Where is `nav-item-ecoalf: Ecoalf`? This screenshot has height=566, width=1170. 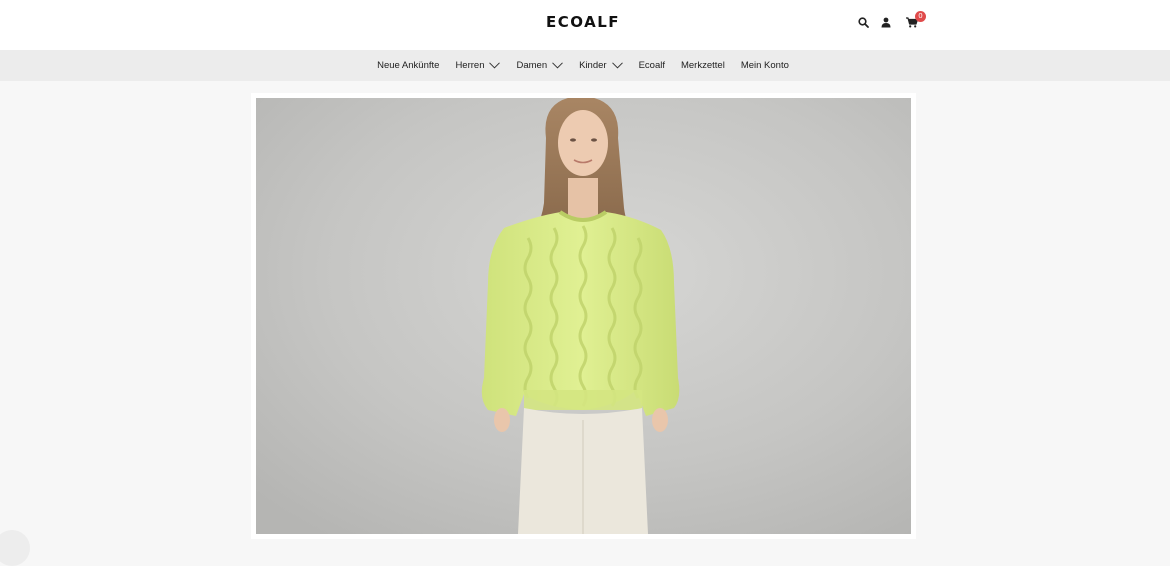
nav-item-ecoalf: Ecoalf is located at coordinates (652, 65).